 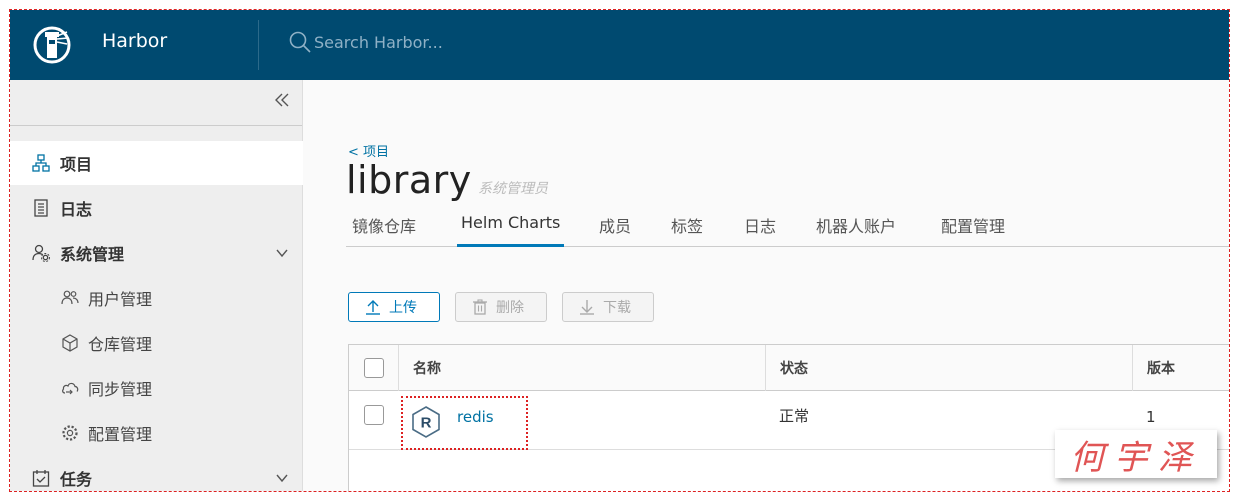 What do you see at coordinates (76, 209) in the screenshot?
I see `sidebar-item-label: 日志` at bounding box center [76, 209].